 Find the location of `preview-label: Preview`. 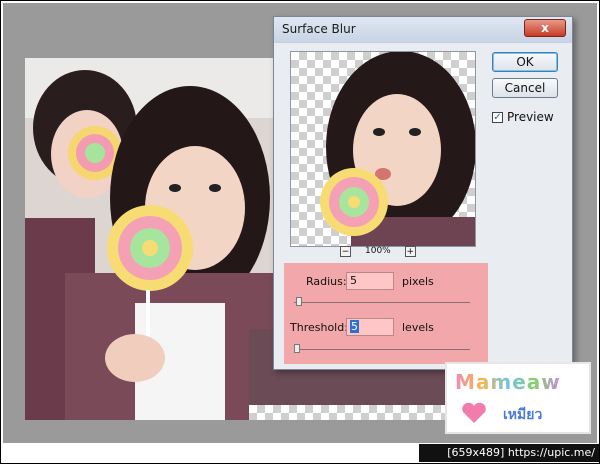

preview-label: Preview is located at coordinates (530, 117).